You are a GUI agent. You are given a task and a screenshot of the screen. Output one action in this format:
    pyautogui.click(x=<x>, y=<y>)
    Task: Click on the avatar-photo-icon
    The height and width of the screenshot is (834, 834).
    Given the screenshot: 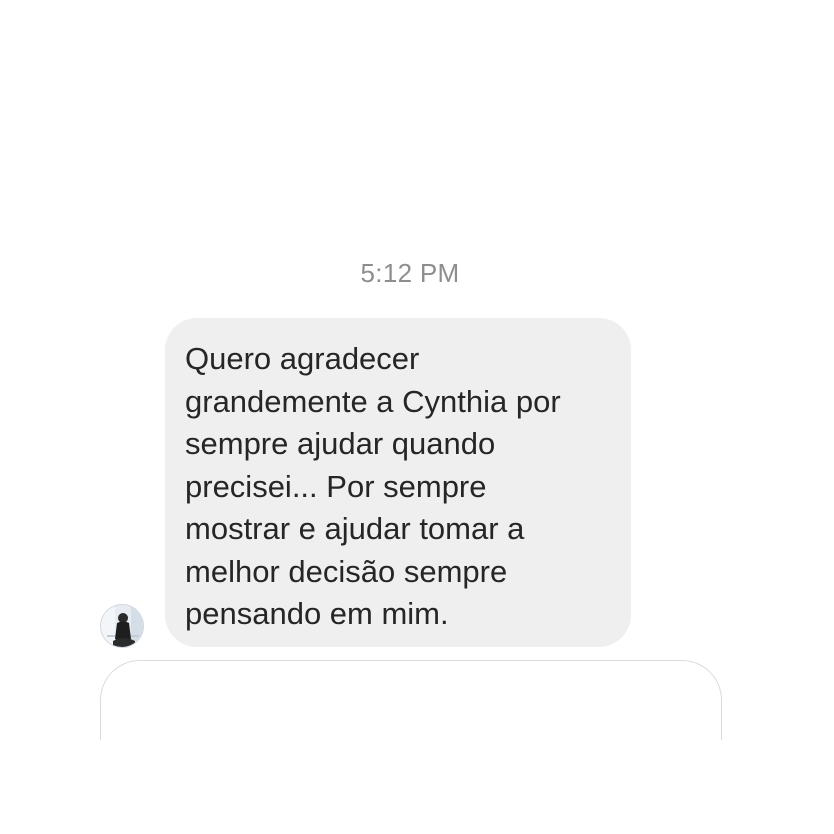 What is the action you would take?
    pyautogui.click(x=122, y=626)
    